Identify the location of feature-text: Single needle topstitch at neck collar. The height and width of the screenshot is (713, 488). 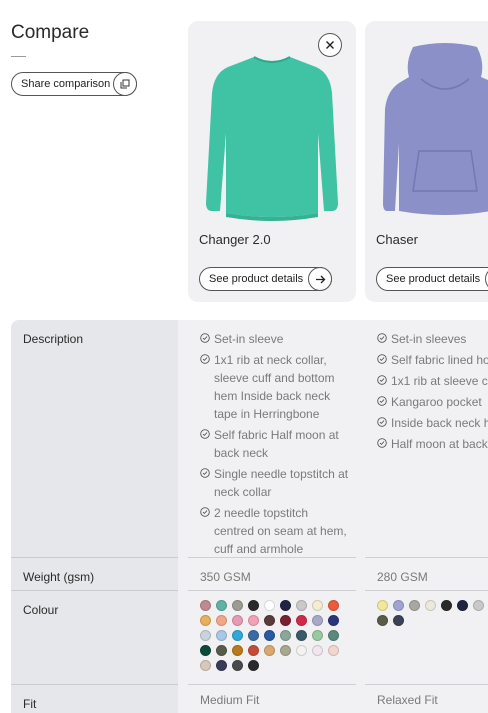
(281, 483).